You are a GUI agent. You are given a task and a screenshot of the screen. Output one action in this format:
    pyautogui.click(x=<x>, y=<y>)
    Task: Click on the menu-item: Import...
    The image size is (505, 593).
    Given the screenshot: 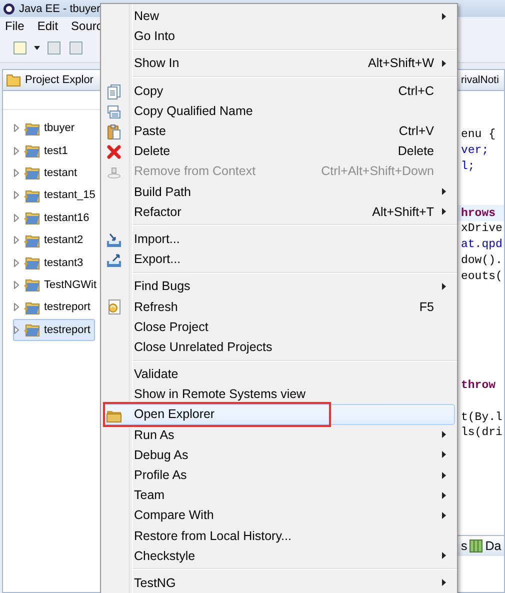 What is the action you would take?
    pyautogui.click(x=279, y=239)
    